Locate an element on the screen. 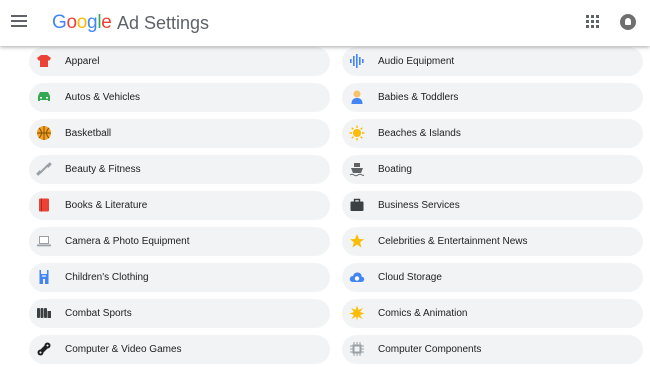  overalls-icon is located at coordinates (44, 277).